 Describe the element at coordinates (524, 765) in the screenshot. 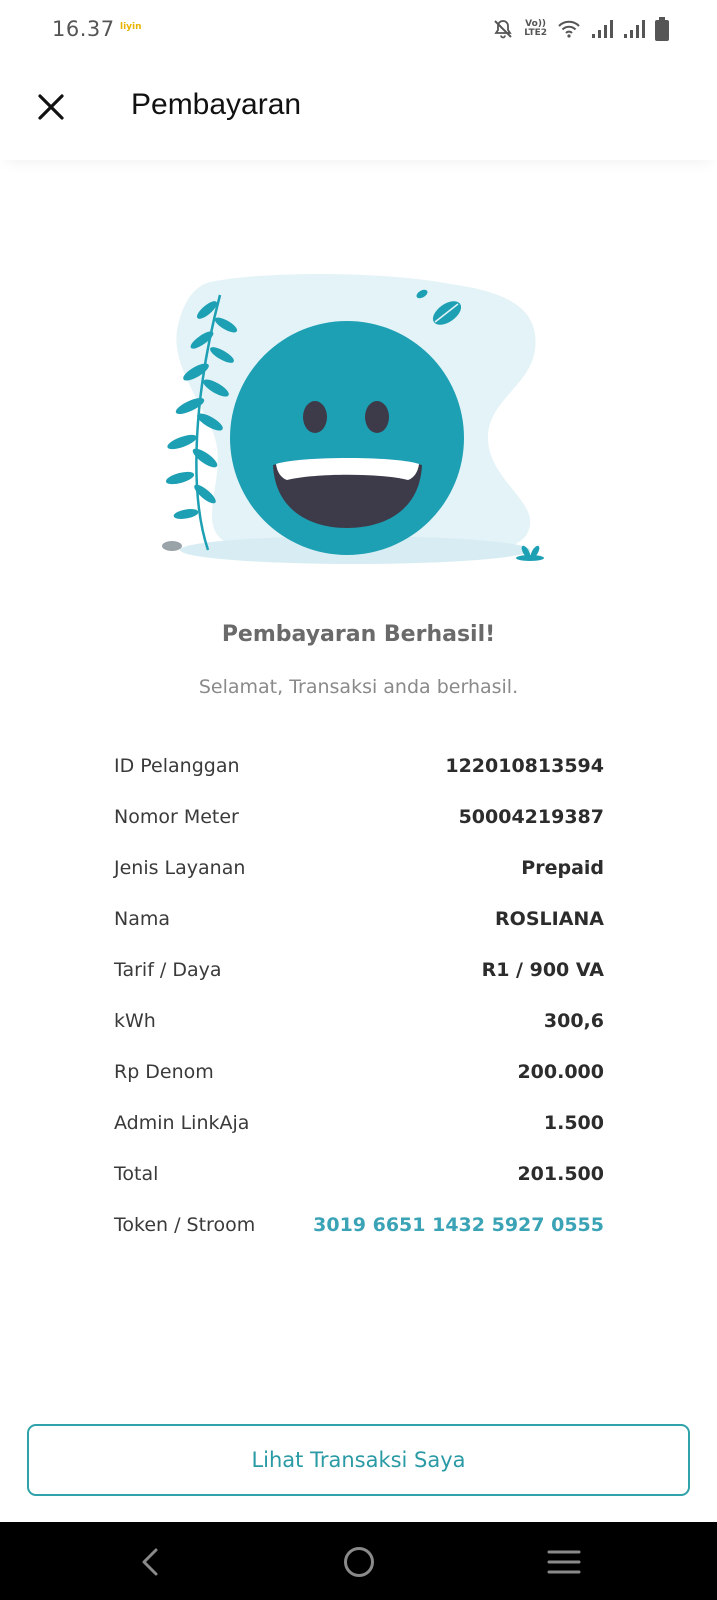

I see `detail-value: 122010813594` at that location.